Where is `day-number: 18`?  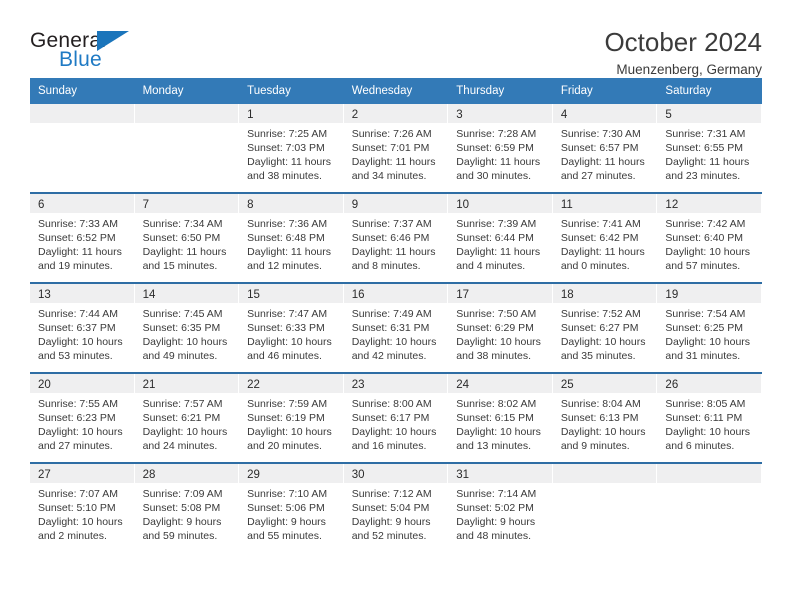
day-number: 18 is located at coordinates (567, 295).